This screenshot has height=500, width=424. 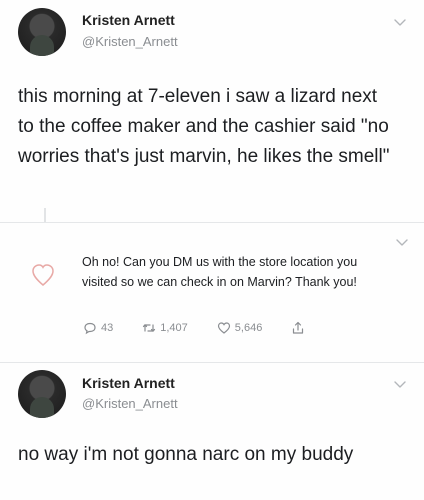 What do you see at coordinates (223, 328) in the screenshot?
I see `heart-icon` at bounding box center [223, 328].